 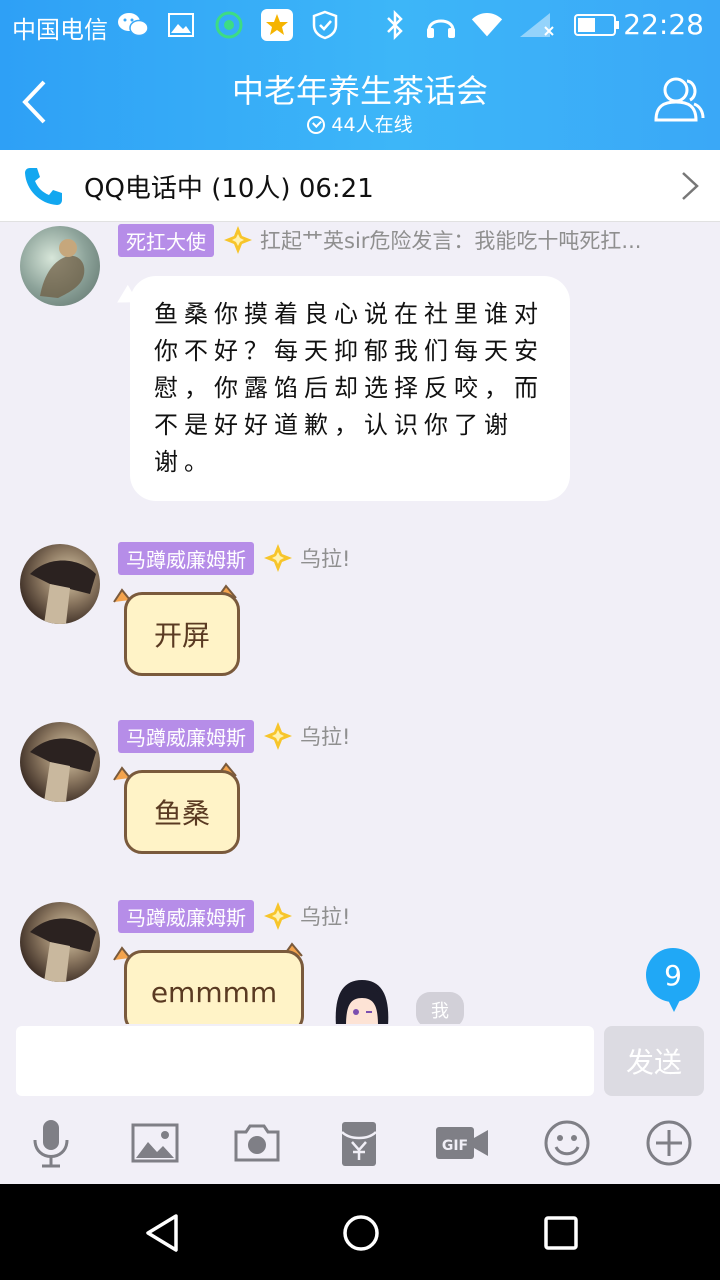 I want to click on app-icon, so click(x=229, y=25).